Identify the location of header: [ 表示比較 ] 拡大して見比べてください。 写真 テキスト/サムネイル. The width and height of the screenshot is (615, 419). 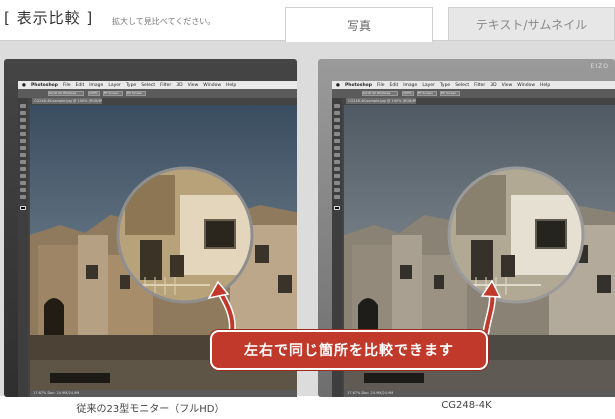
(307, 21).